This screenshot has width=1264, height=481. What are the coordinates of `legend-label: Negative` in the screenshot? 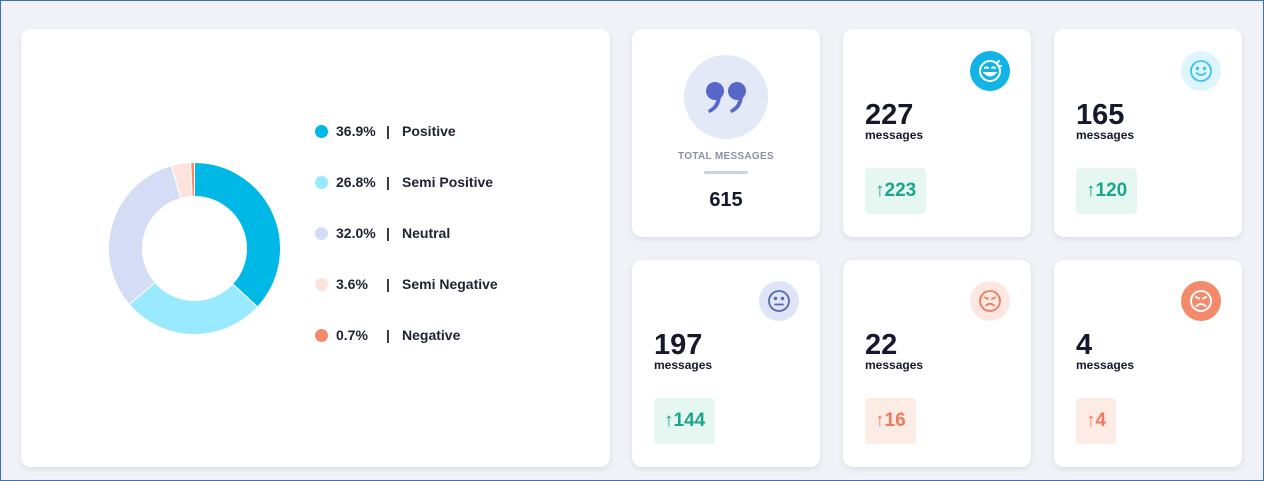 It's located at (431, 335).